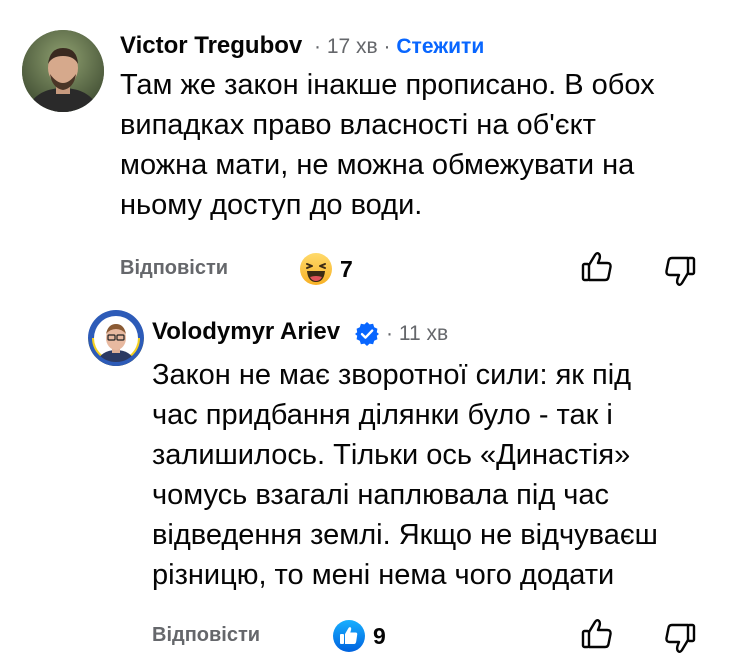 The height and width of the screenshot is (667, 750). Describe the element at coordinates (392, 375) in the screenshot. I see `comment-line: Закон не має зворотної сили: як під` at that location.